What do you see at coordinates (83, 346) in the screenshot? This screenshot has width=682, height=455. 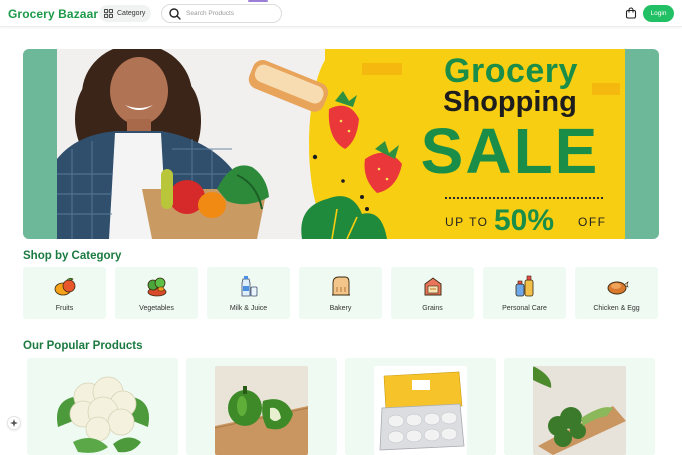 I see `products-section-title: Our Popular Products` at bounding box center [83, 346].